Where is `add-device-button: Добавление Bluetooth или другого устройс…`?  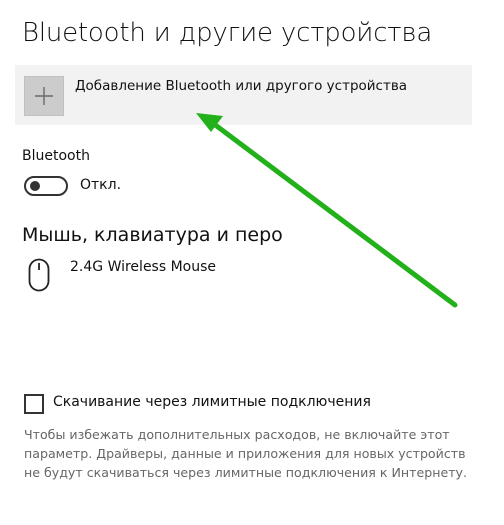 add-device-button: Добавление Bluetooth или другого устройс… is located at coordinates (243, 95).